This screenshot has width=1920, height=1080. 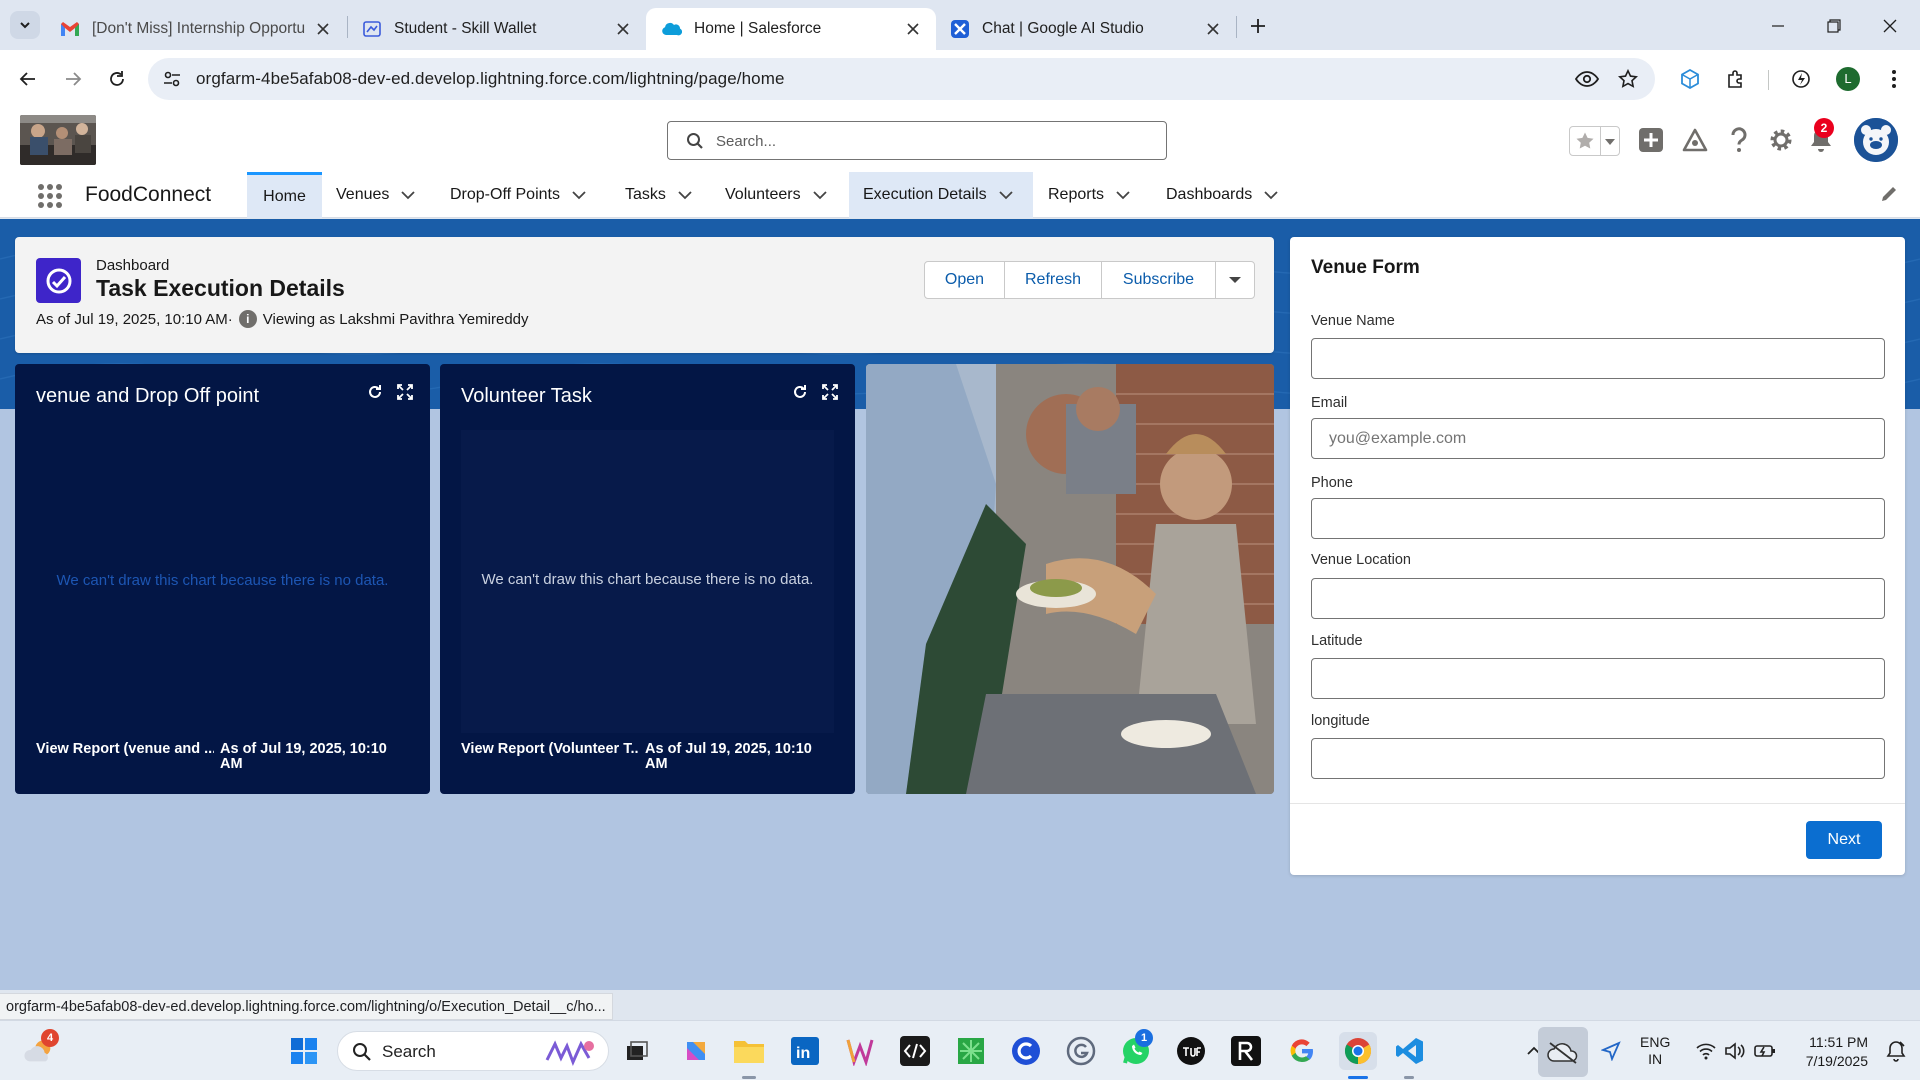 I want to click on nav-tab-reports: Reports, so click(x=1089, y=195).